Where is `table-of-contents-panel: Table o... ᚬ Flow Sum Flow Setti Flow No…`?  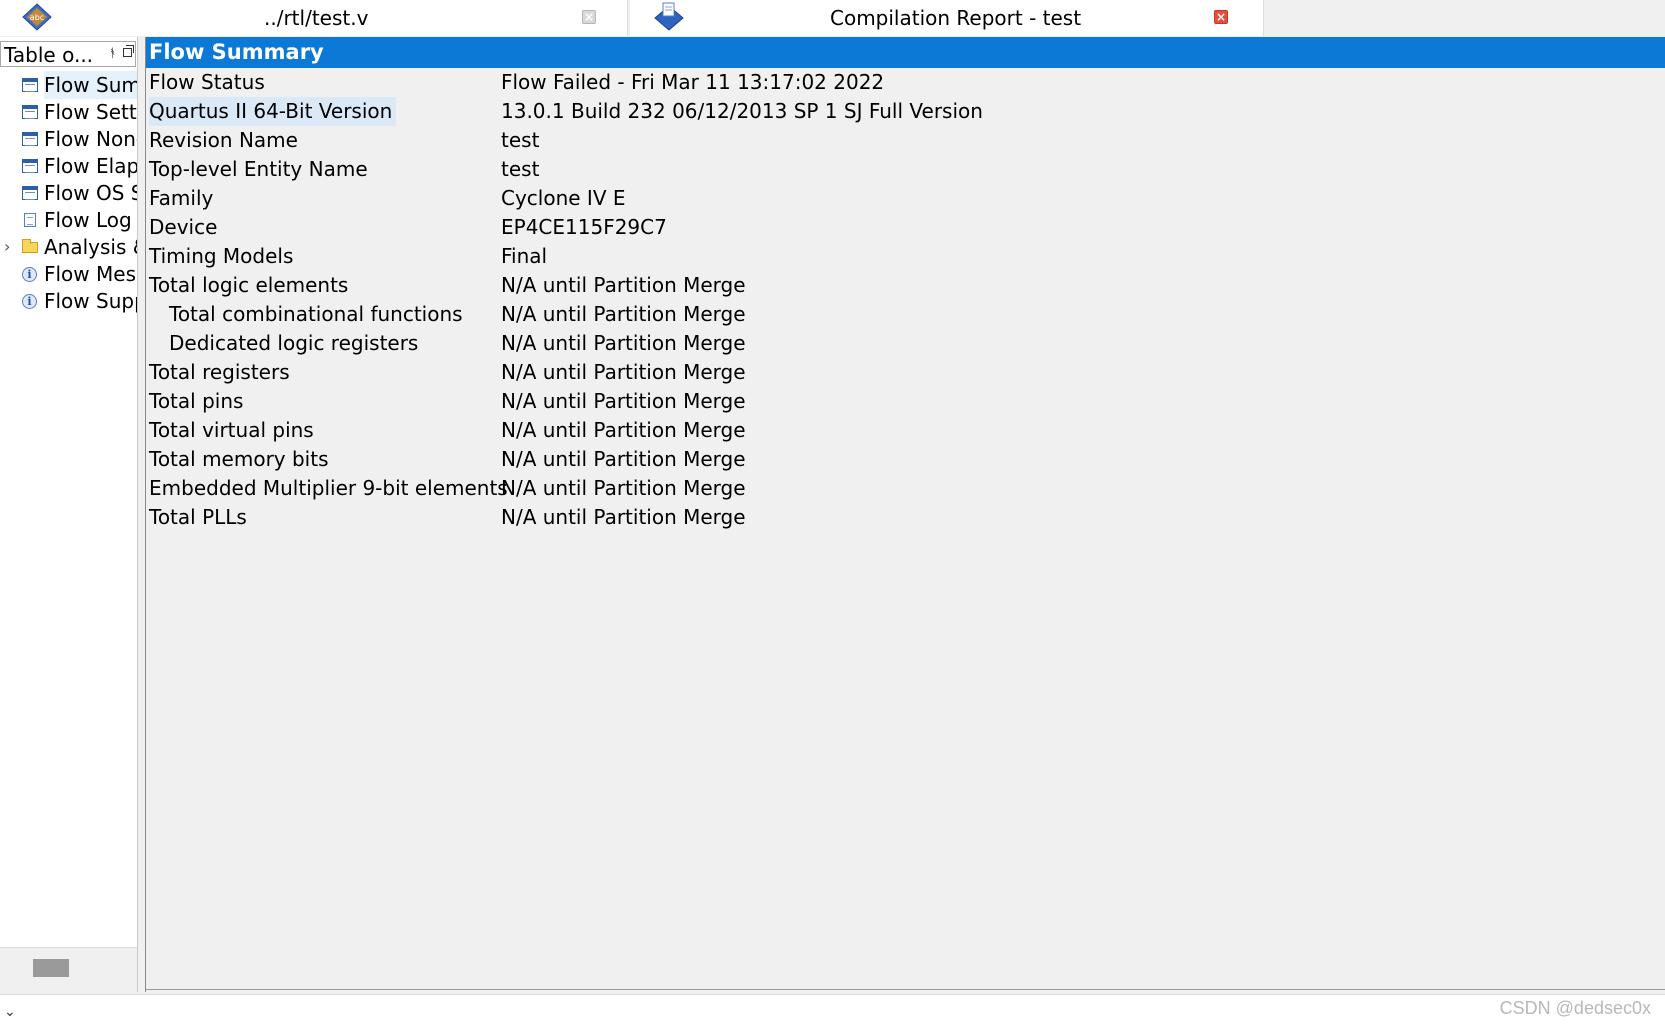 table-of-contents-panel: Table o... ᚬ Flow Sum Flow Setti Flow No… is located at coordinates (69, 514).